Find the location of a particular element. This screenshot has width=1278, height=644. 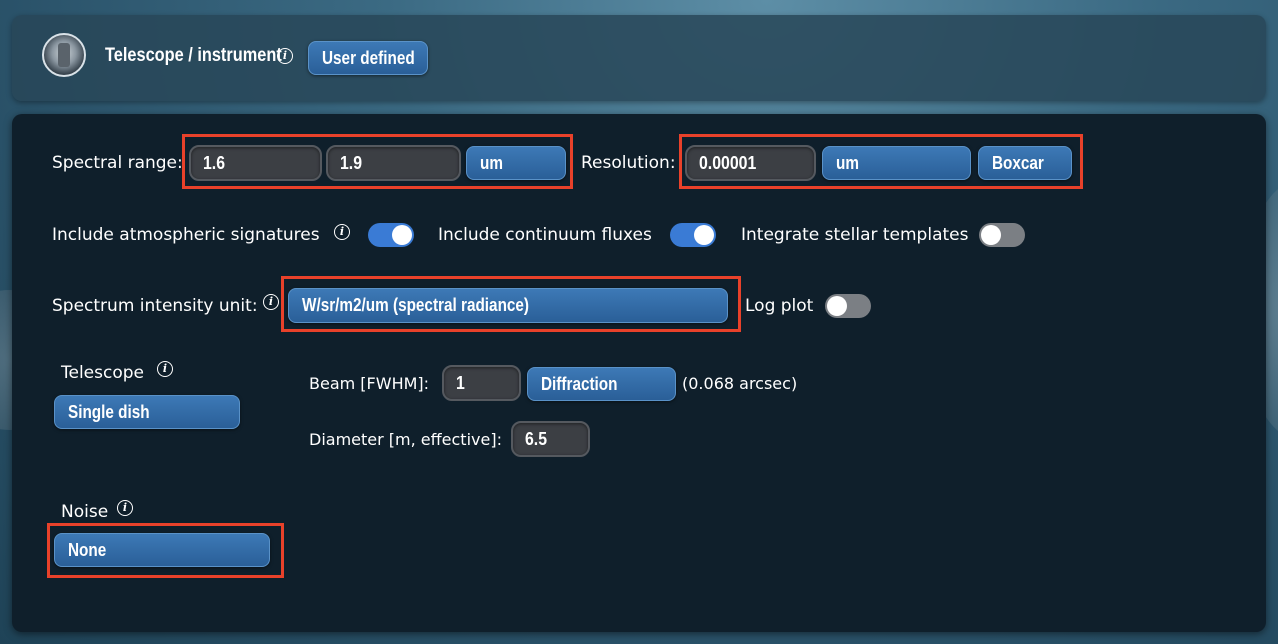

resolution-input: 0.00001 is located at coordinates (750, 163).